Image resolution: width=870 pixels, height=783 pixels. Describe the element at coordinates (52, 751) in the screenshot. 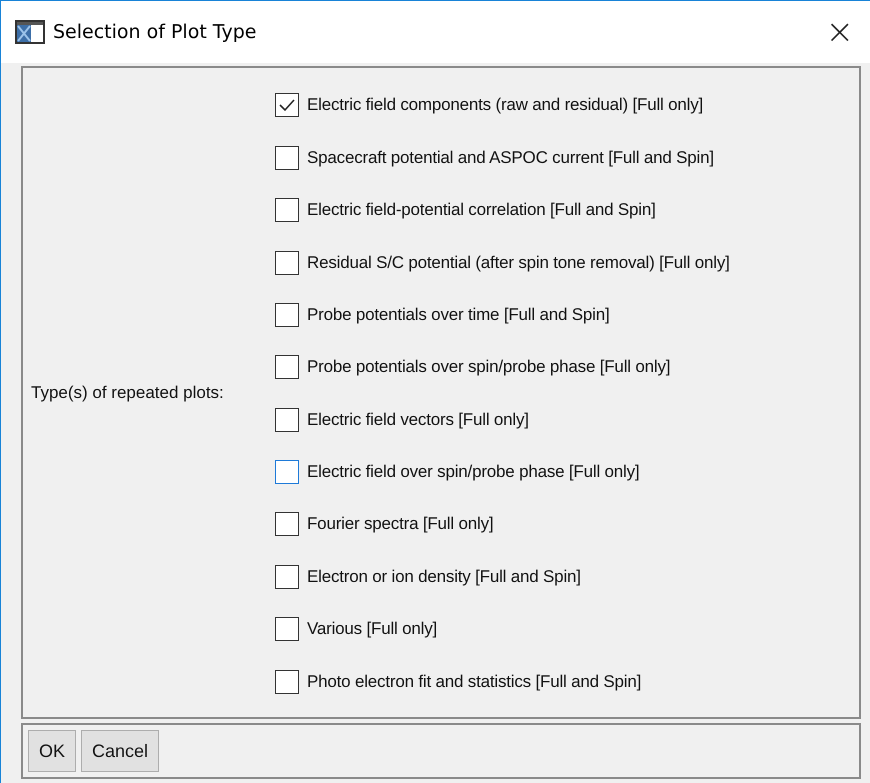

I see `ok-button: OK` at that location.